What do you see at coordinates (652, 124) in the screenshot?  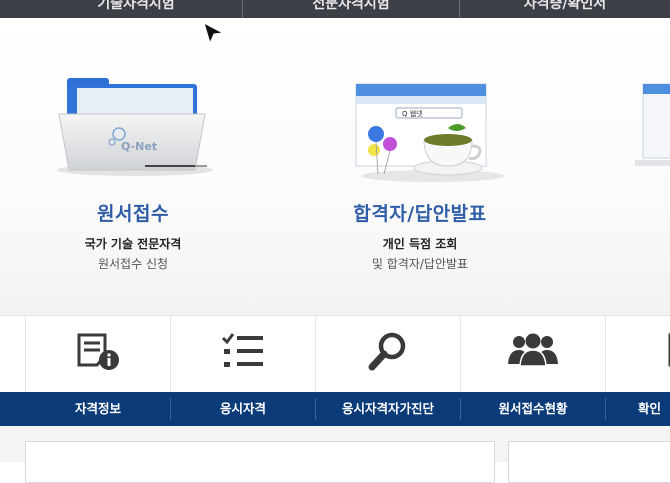 I see `monitor-illustration-icon` at bounding box center [652, 124].